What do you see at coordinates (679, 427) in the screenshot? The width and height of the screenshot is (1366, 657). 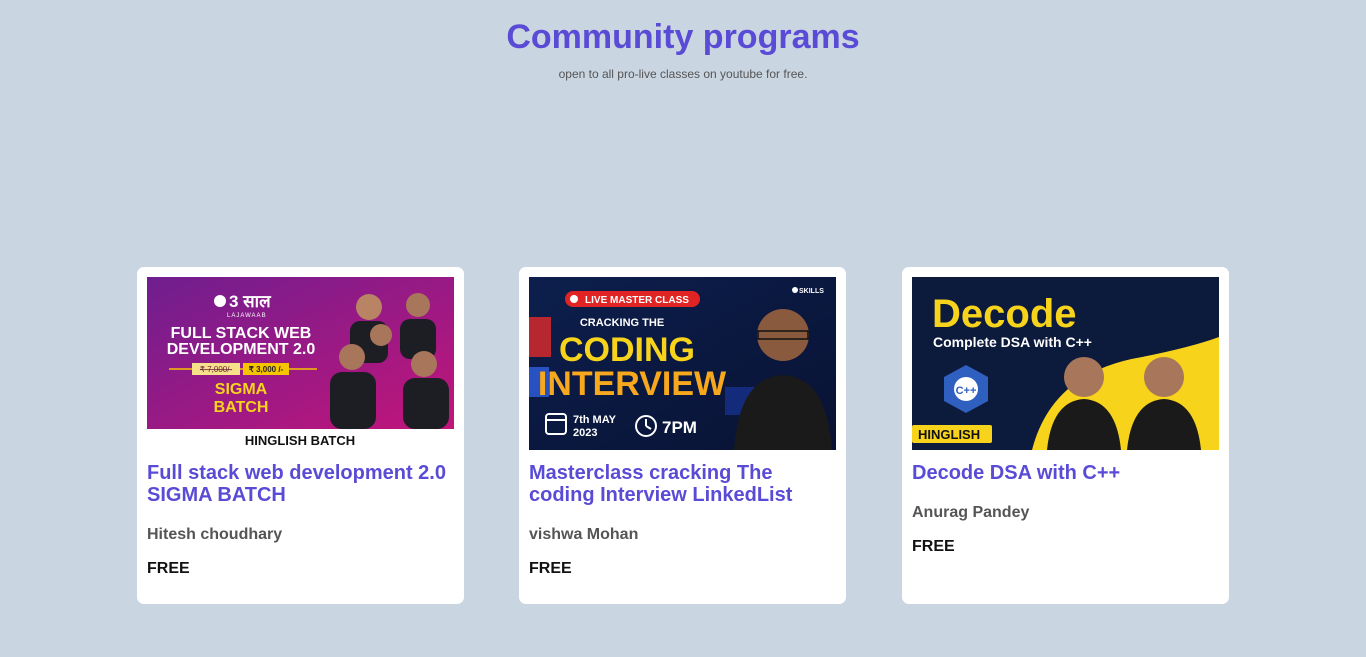 I see `svg-text: 7PM` at bounding box center [679, 427].